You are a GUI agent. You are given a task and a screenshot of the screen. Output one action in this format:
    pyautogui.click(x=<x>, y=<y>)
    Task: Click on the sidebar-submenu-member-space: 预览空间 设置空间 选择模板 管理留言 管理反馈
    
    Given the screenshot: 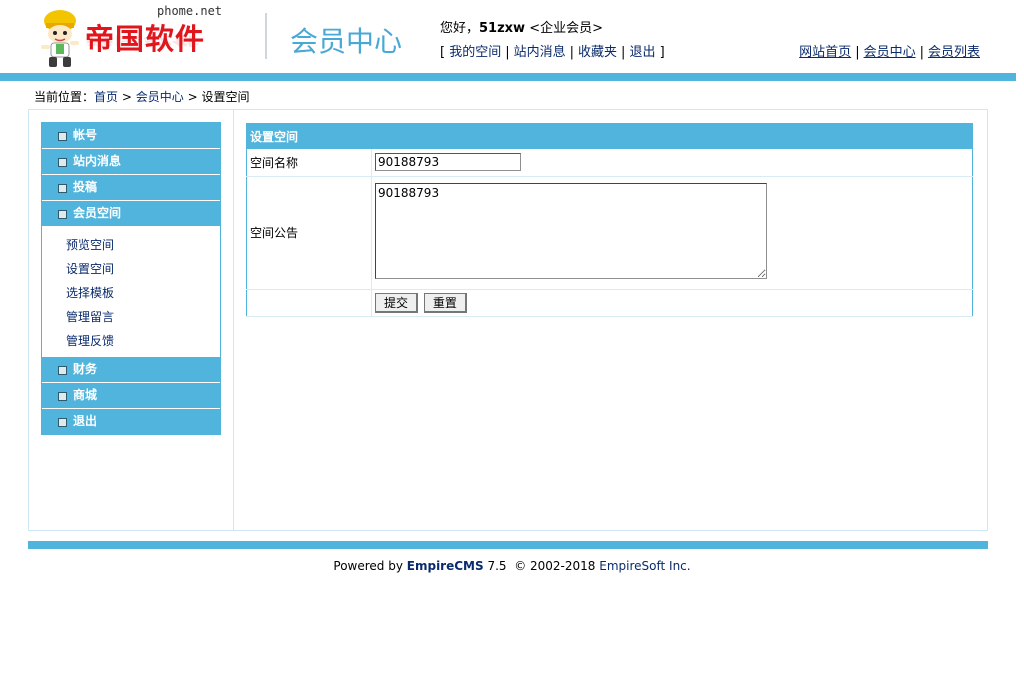 What is the action you would take?
    pyautogui.click(x=131, y=292)
    